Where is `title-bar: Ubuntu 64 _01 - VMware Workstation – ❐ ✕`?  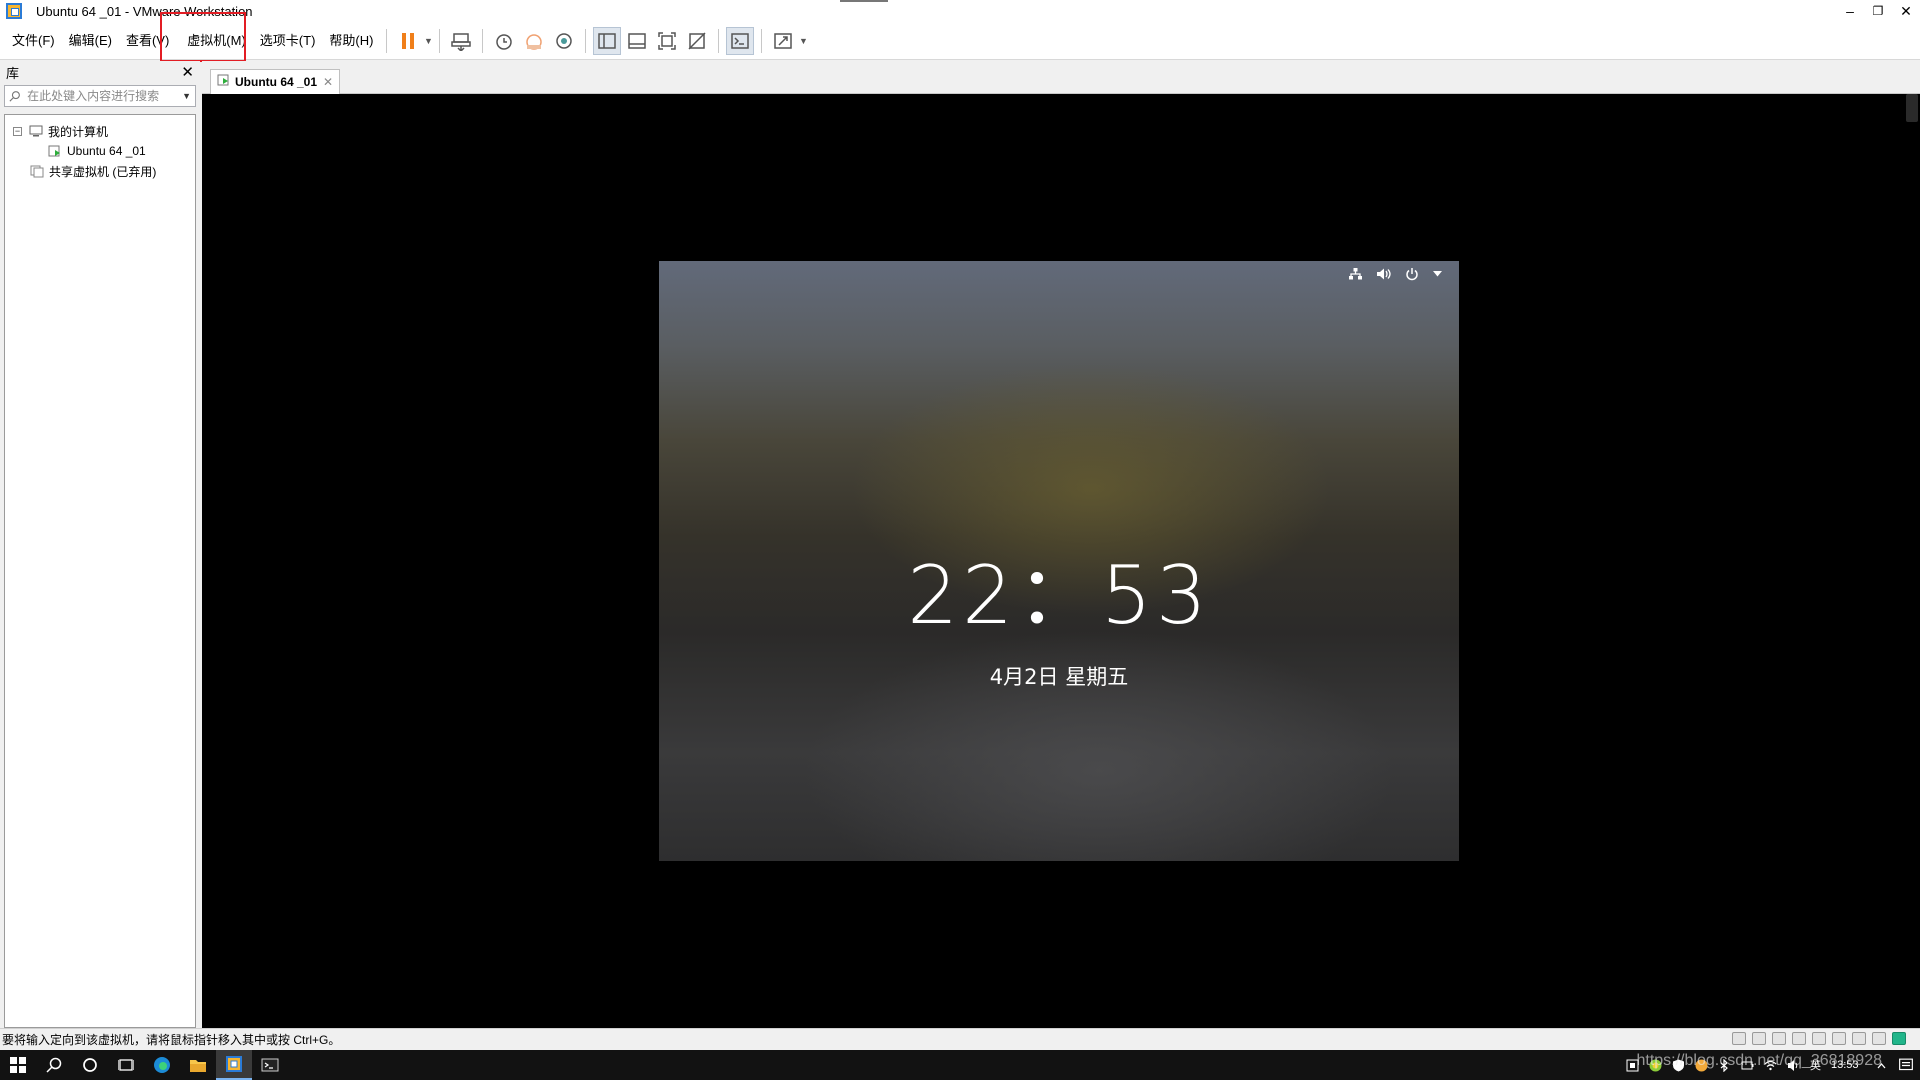
title-bar: Ubuntu 64 _01 - VMware Workstation – ❐ ✕ is located at coordinates (960, 11).